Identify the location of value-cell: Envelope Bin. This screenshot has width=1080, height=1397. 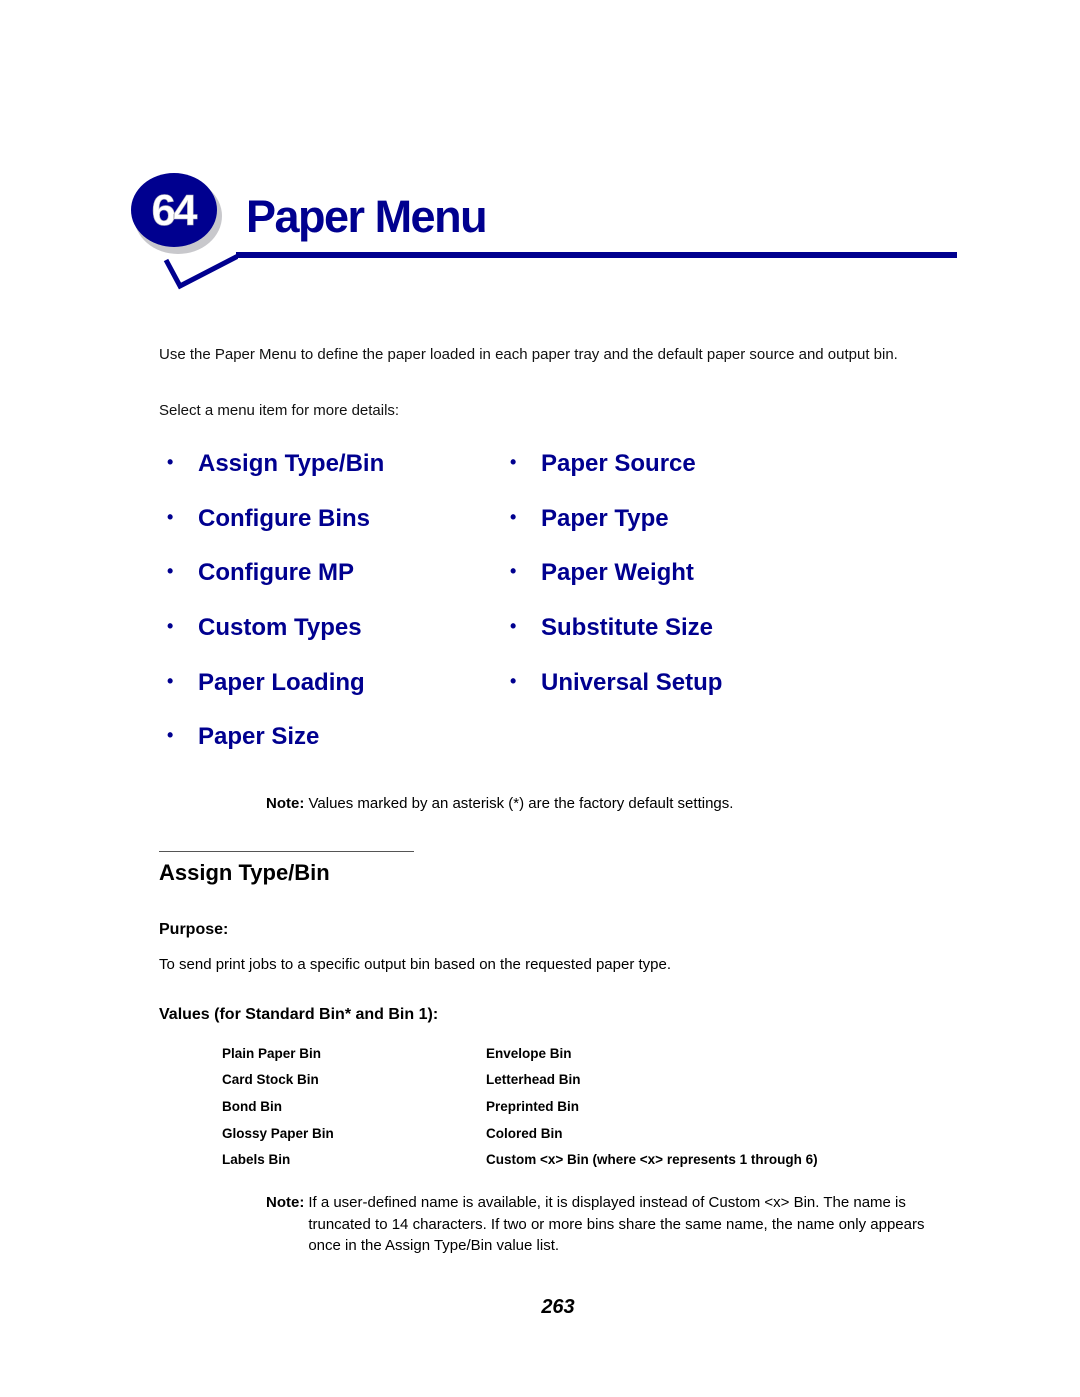
(529, 1053).